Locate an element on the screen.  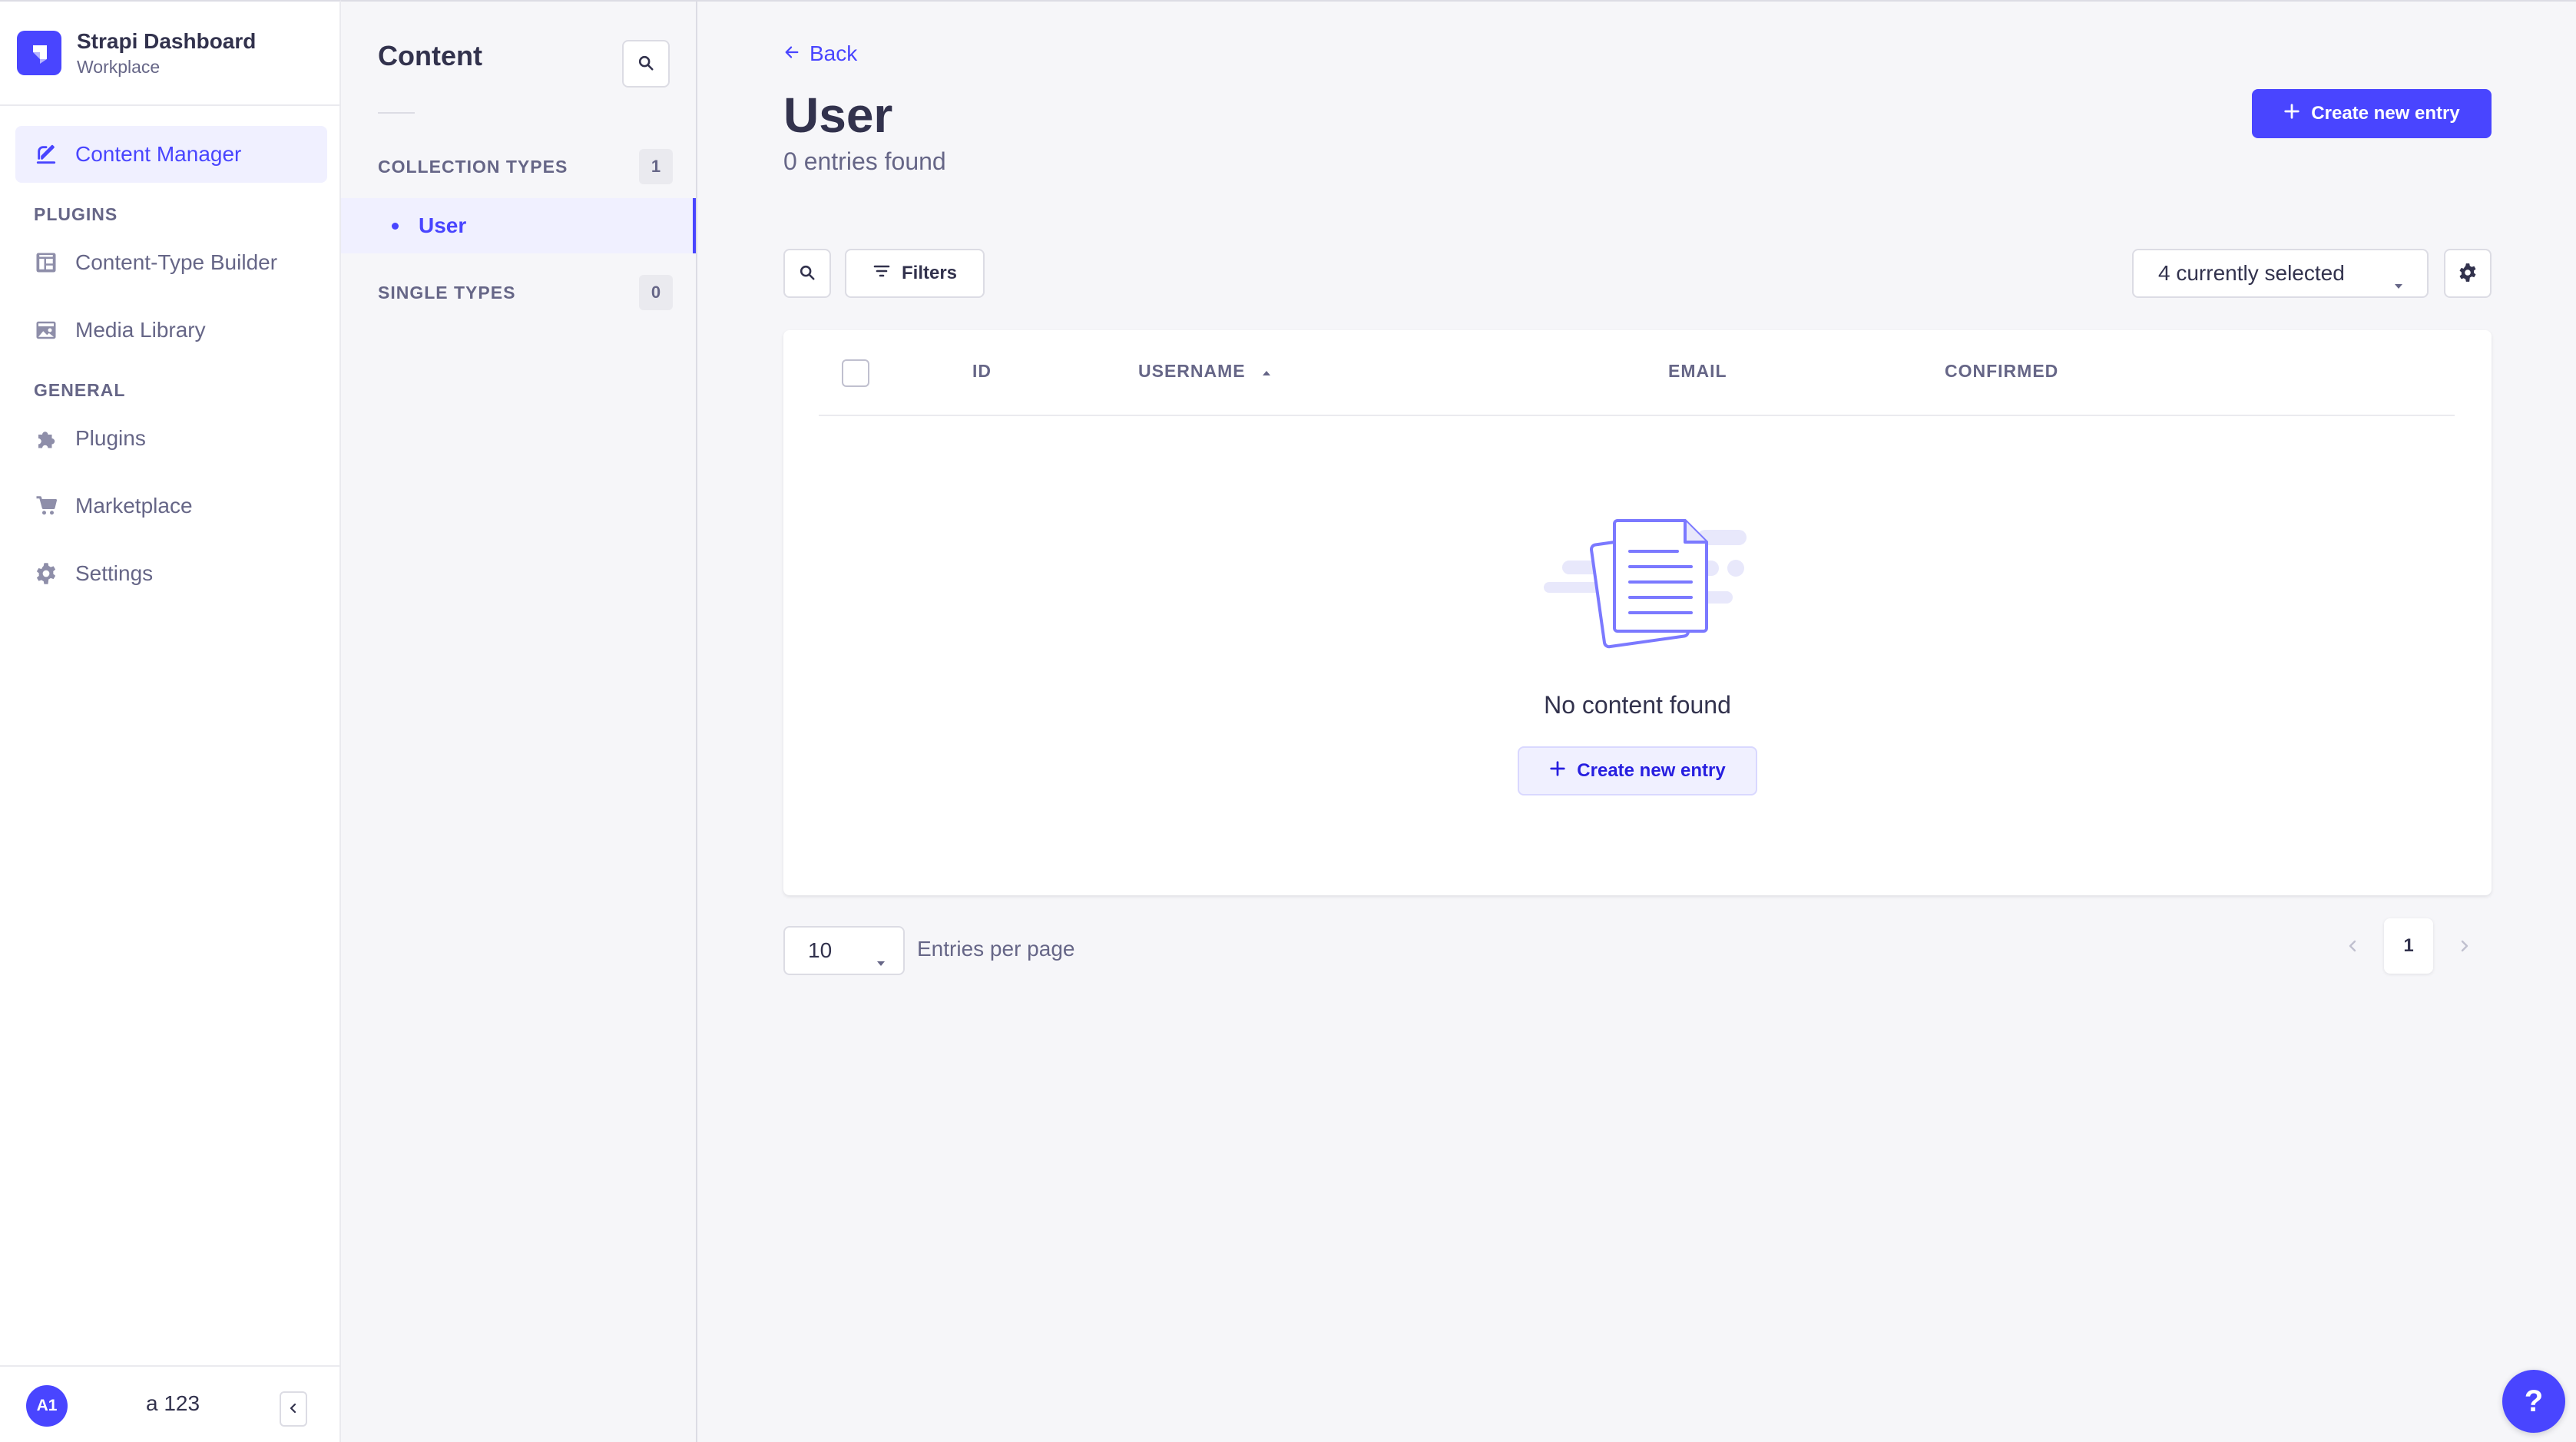
layout-icon is located at coordinates (46, 263).